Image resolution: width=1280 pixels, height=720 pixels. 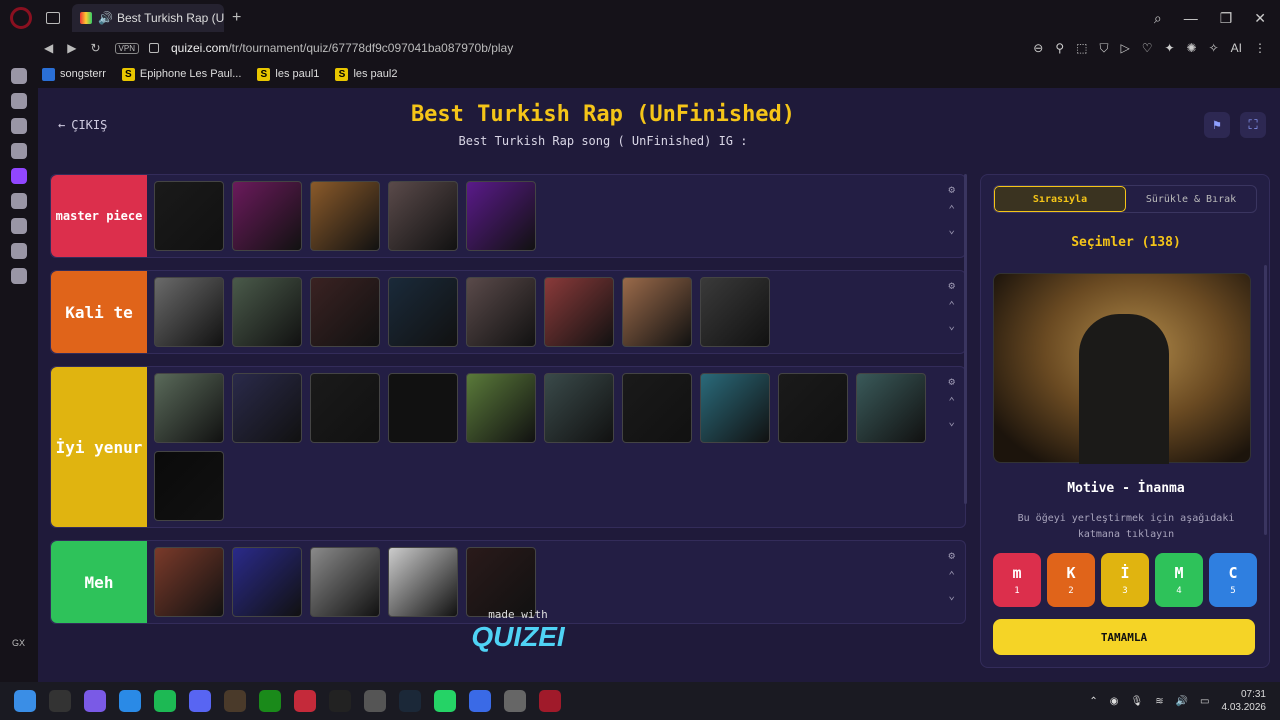 What do you see at coordinates (99, 312) in the screenshot?
I see `tier-label: Kali te` at bounding box center [99, 312].